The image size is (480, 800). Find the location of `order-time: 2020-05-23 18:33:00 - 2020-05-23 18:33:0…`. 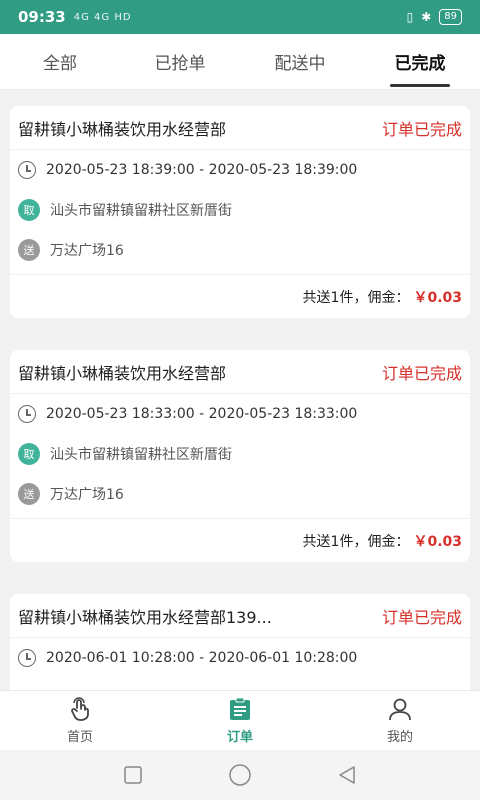

order-time: 2020-05-23 18:33:00 - 2020-05-23 18:33:0… is located at coordinates (202, 414).